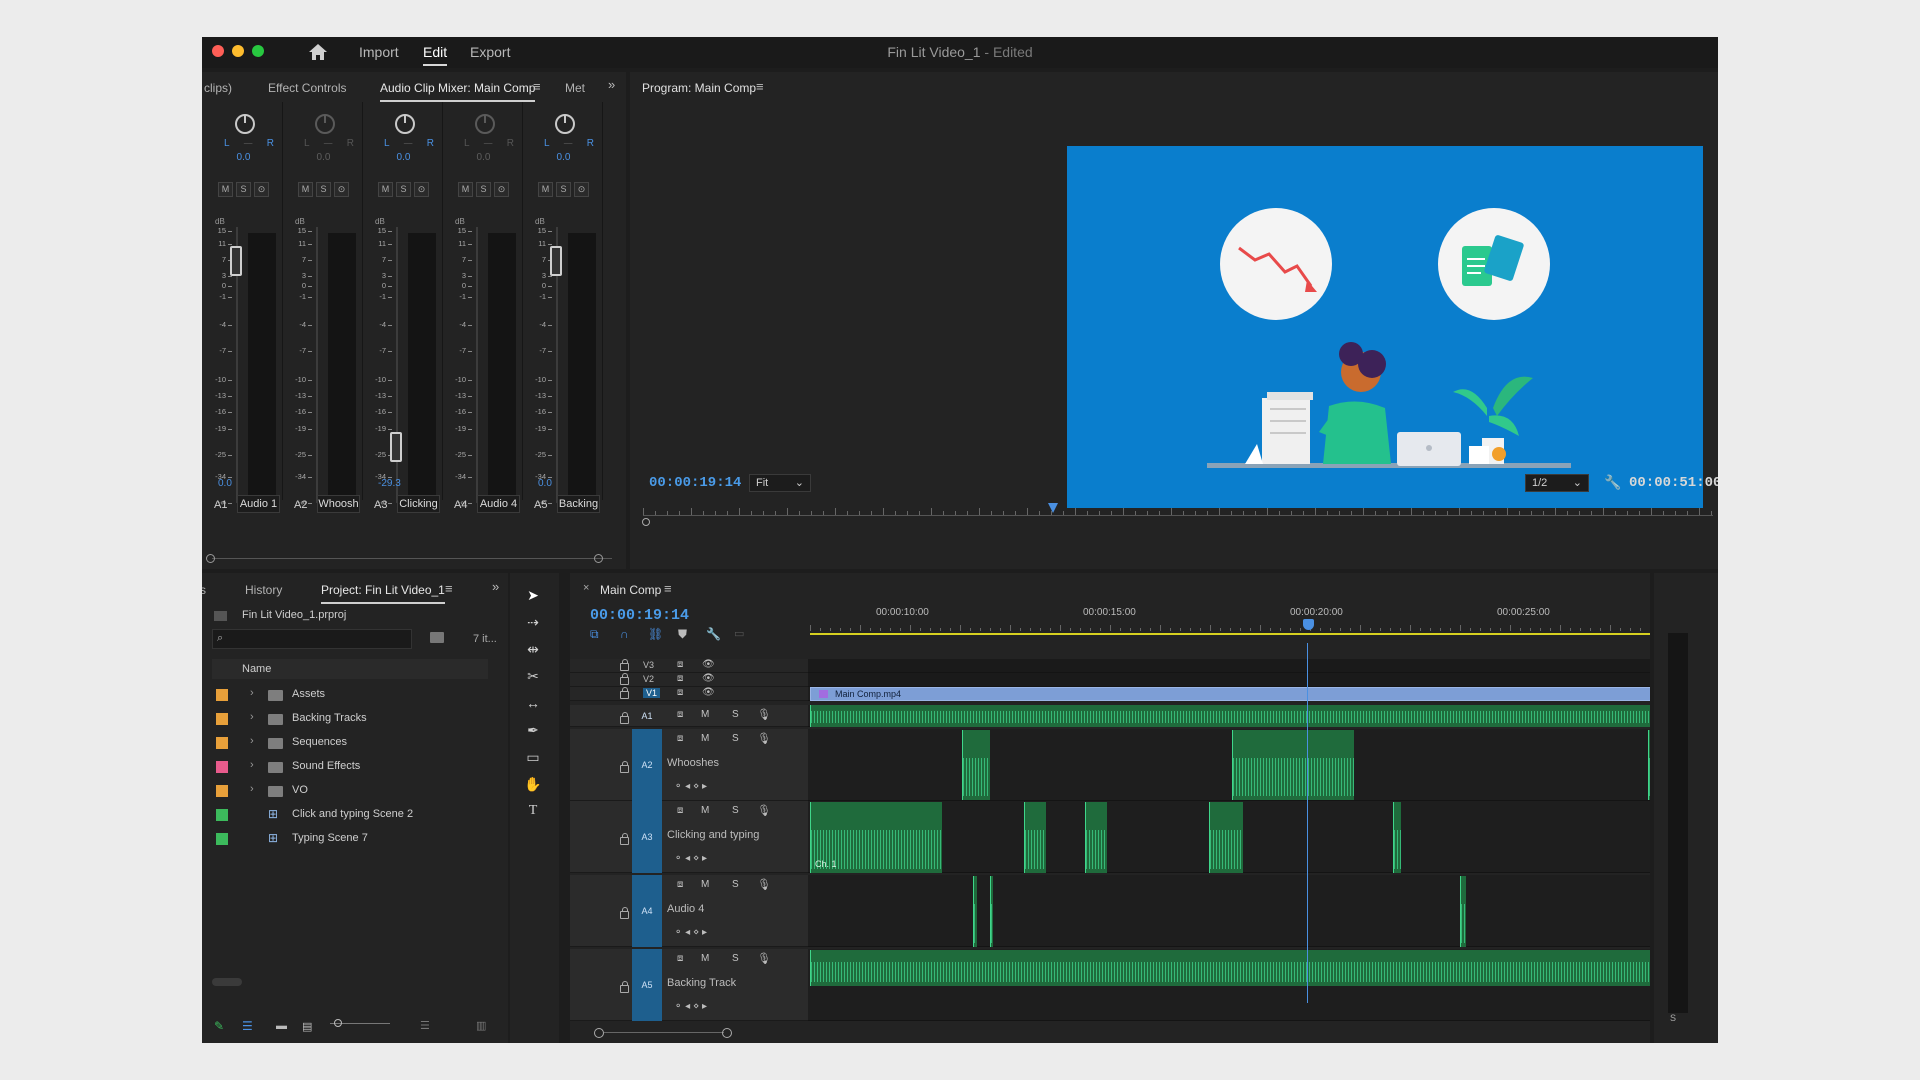 The height and width of the screenshot is (1080, 1920). What do you see at coordinates (689, 666) in the screenshot?
I see `video-track-header: V3 ⧈ 👁` at bounding box center [689, 666].